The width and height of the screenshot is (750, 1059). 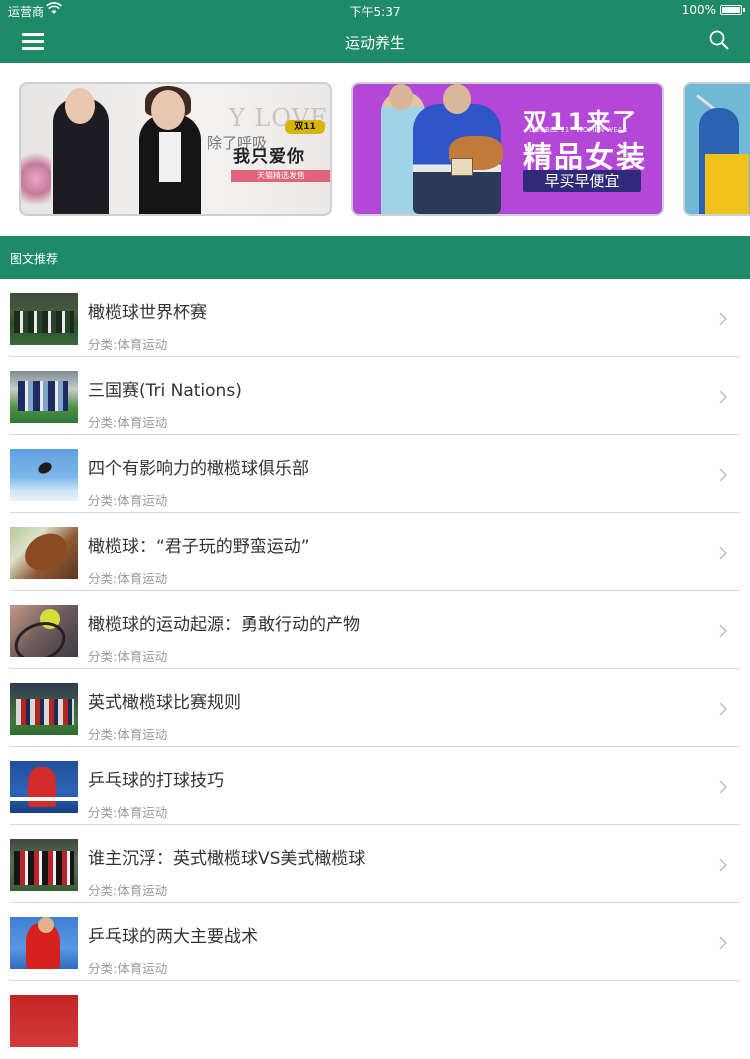 What do you see at coordinates (375, 1020) in the screenshot?
I see `list-item-partial` at bounding box center [375, 1020].